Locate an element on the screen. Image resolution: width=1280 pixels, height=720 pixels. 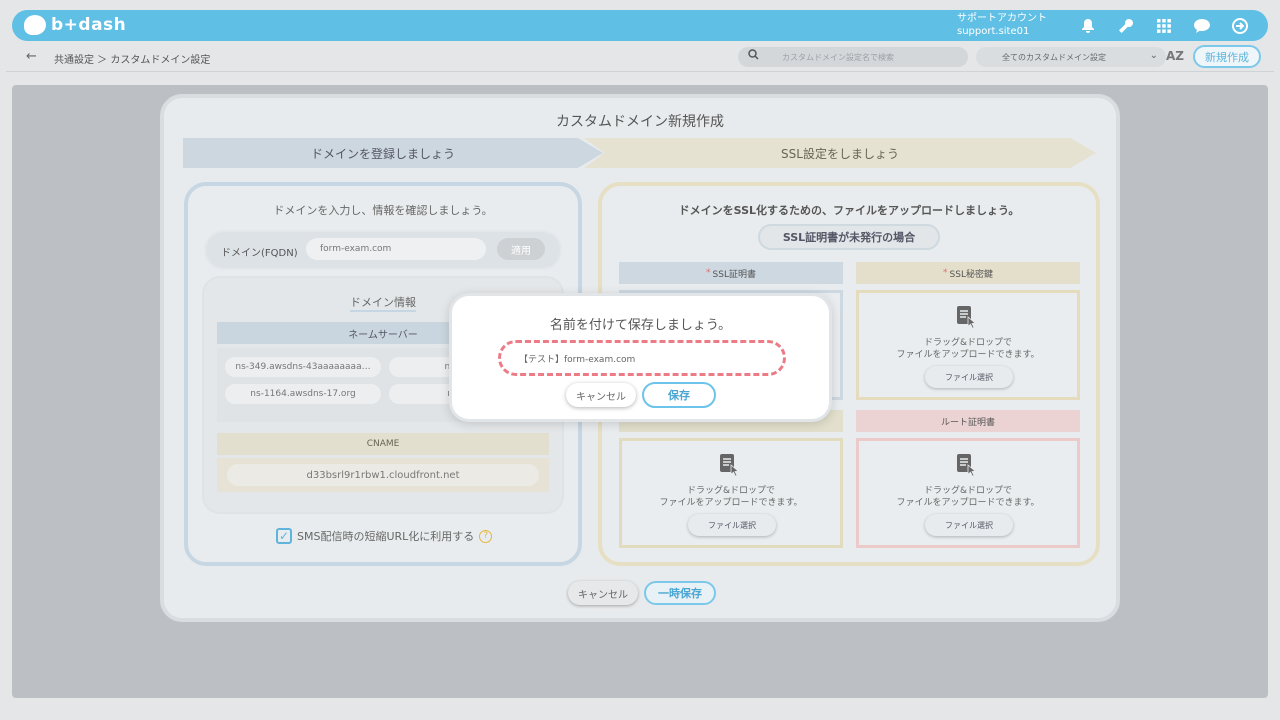
dialog-title: 名前を付けて保存しましょう。 is located at coordinates (640, 325).